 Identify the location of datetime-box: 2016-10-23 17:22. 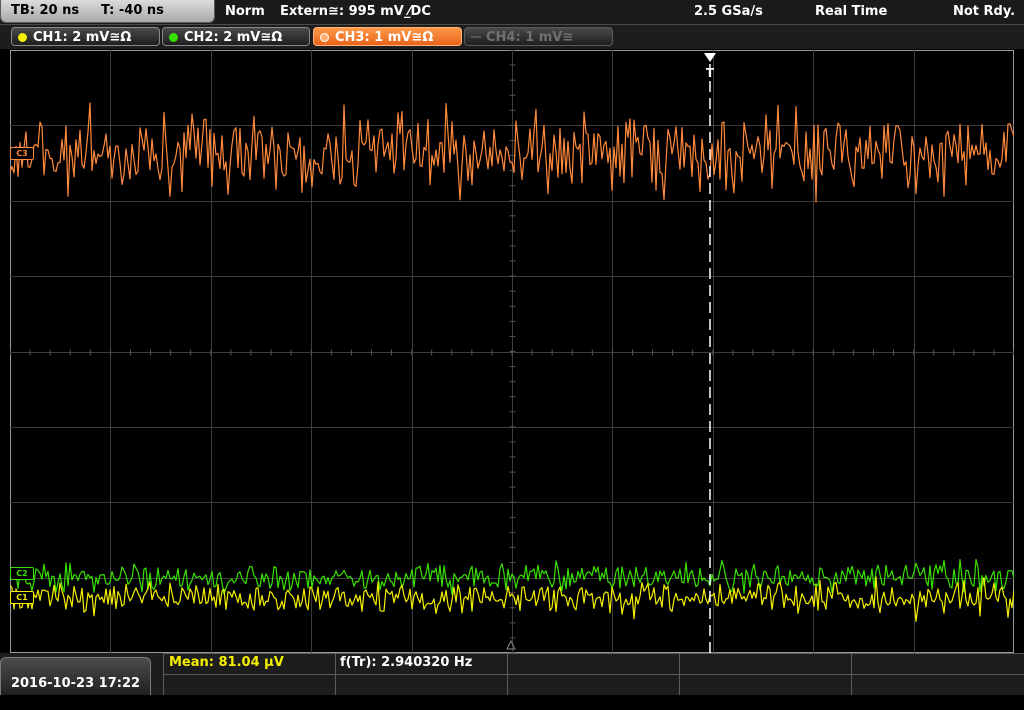
(75, 676).